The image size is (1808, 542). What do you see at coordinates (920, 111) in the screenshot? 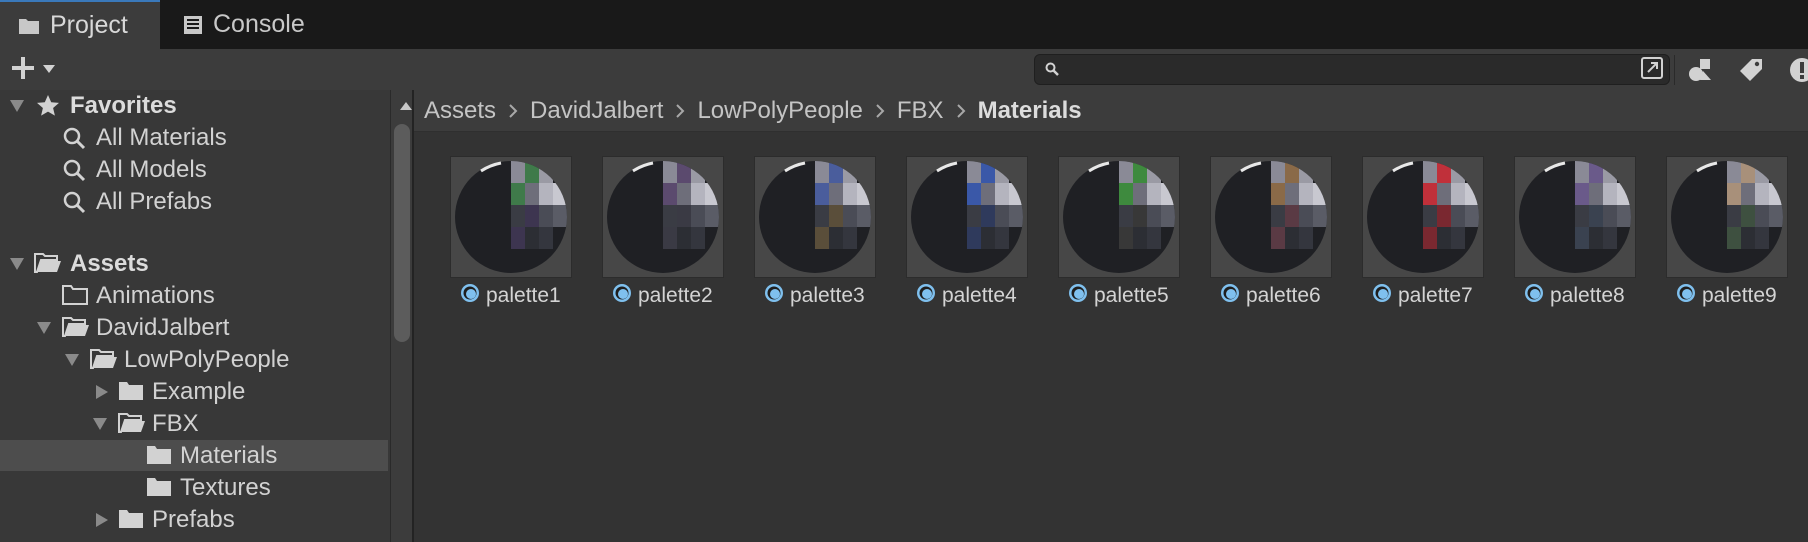
I see `breadcrumb-fbx: FBX` at bounding box center [920, 111].